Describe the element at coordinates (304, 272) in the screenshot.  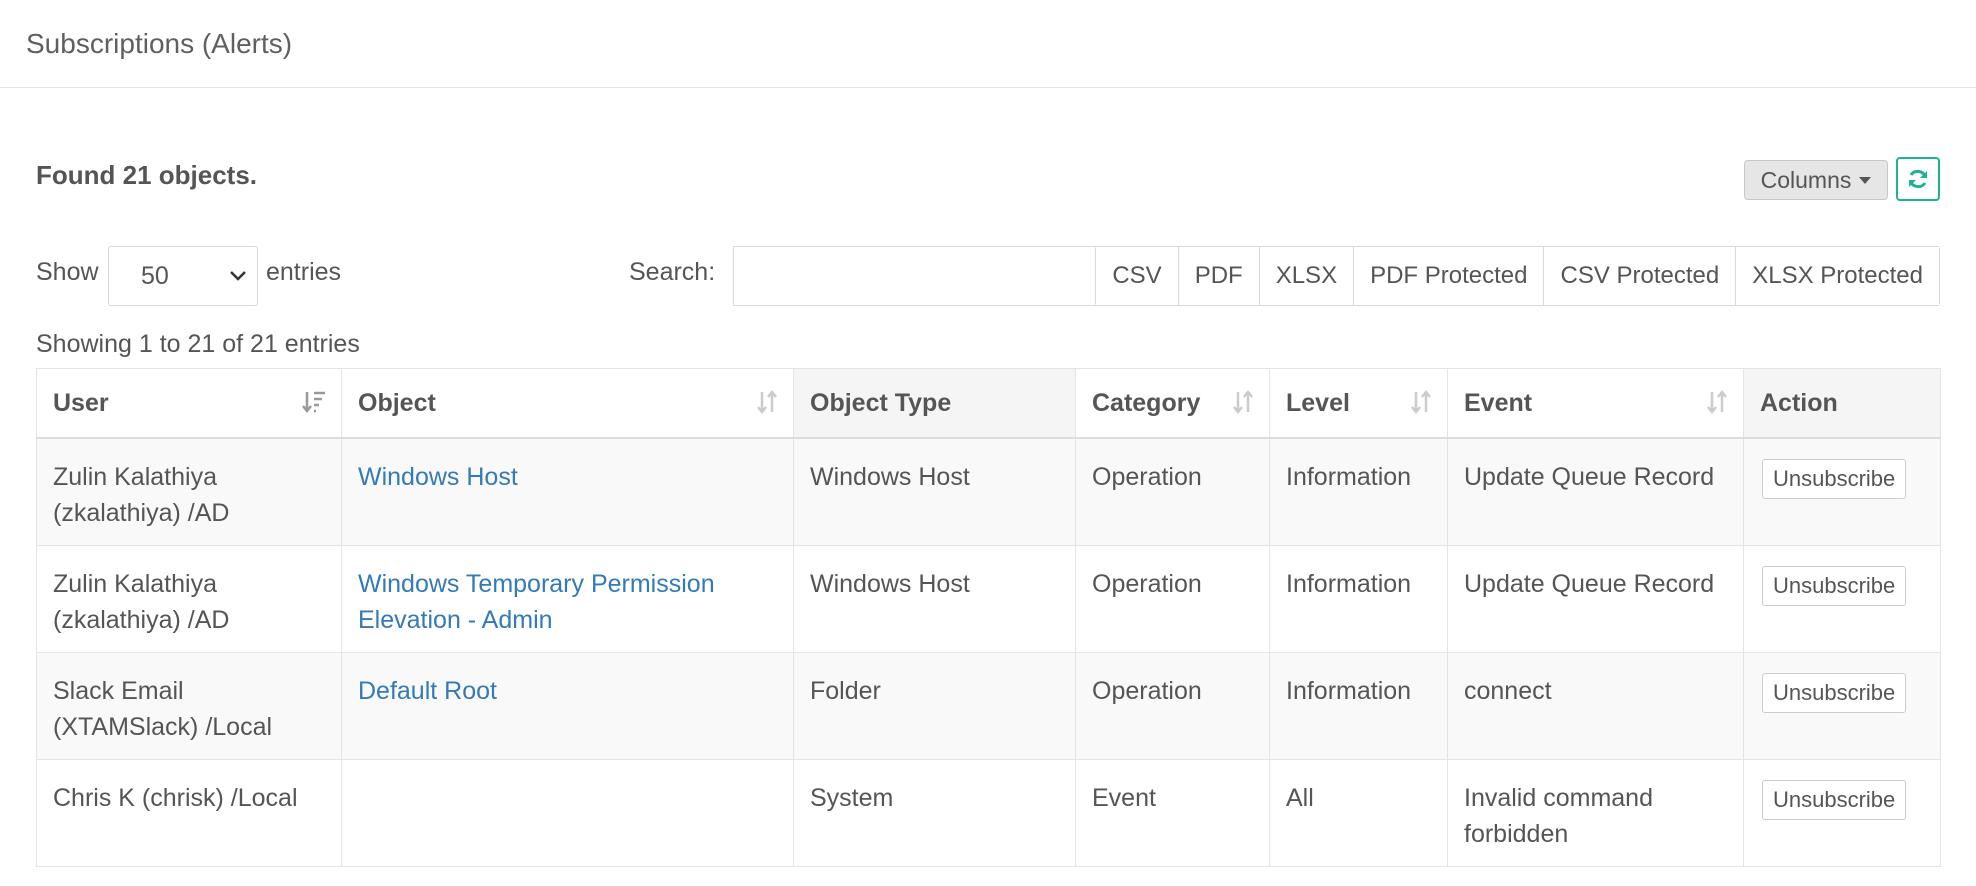
I see `entries-label: entries` at that location.